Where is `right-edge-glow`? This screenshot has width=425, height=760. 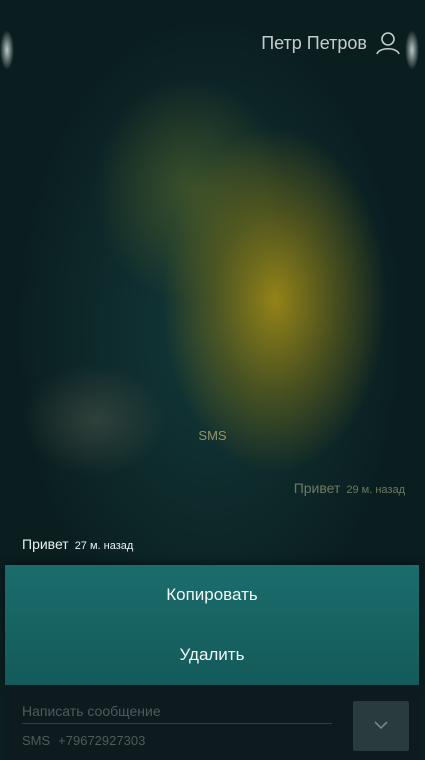
right-edge-glow is located at coordinates (412, 50).